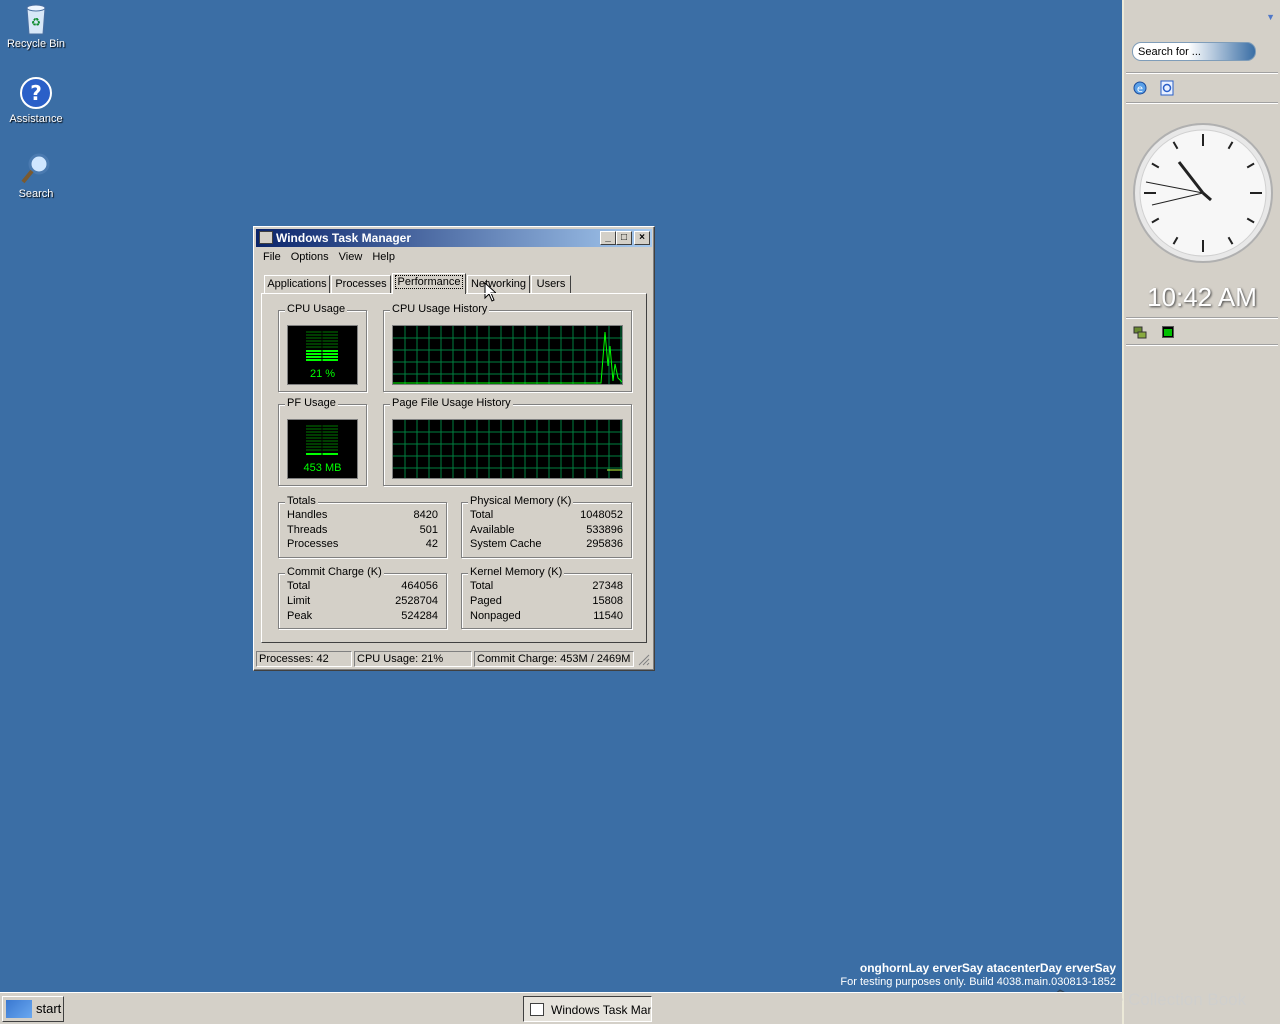 The width and height of the screenshot is (1280, 1024). Describe the element at coordinates (454, 238) in the screenshot. I see `title-bar: Windows Task Manager _ □ ×` at that location.